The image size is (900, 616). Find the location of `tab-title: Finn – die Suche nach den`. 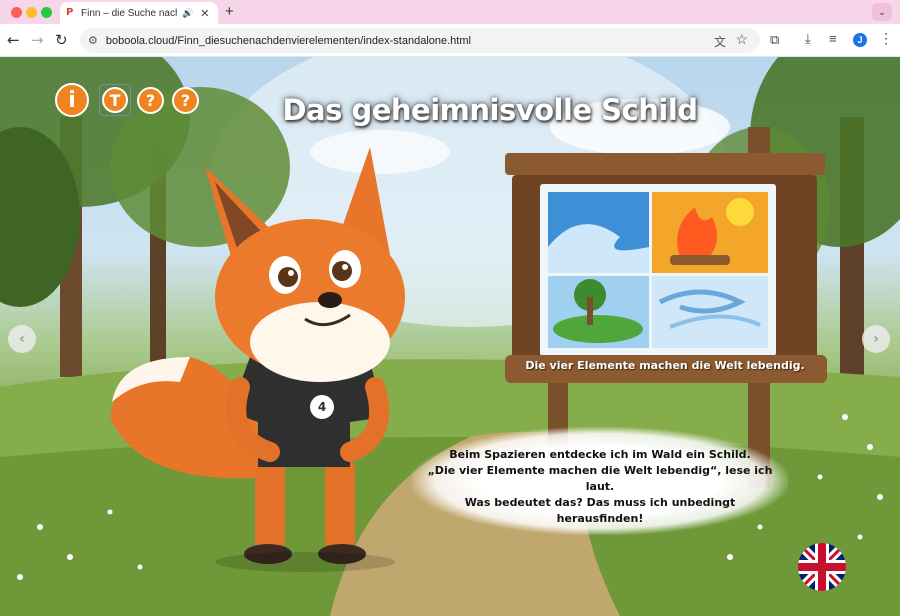

tab-title: Finn – die Suche nach den is located at coordinates (129, 13).